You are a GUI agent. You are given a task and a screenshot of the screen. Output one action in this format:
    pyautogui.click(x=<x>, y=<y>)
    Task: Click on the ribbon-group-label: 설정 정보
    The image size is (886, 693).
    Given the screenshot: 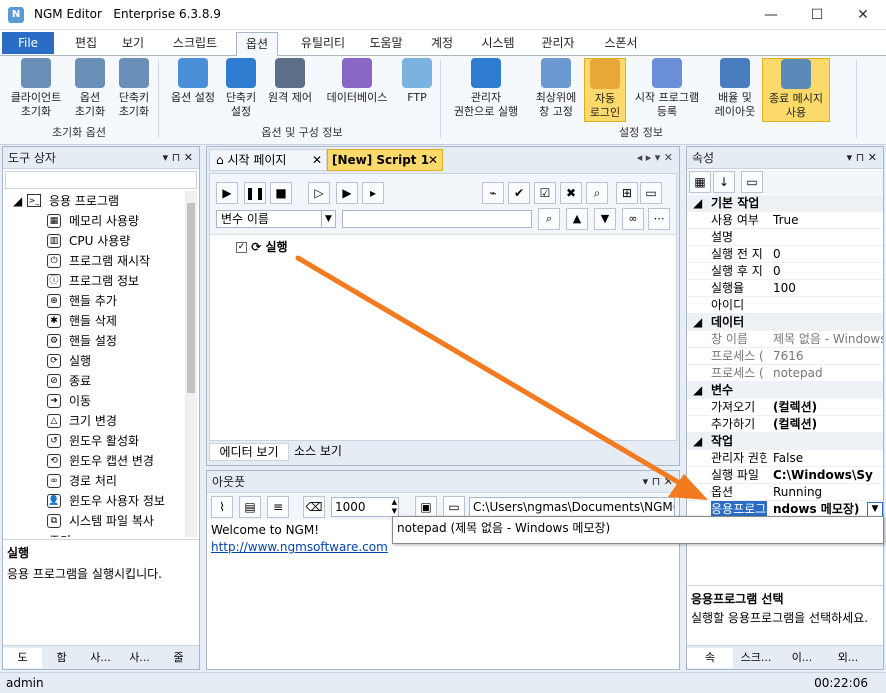 What is the action you would take?
    pyautogui.click(x=641, y=132)
    